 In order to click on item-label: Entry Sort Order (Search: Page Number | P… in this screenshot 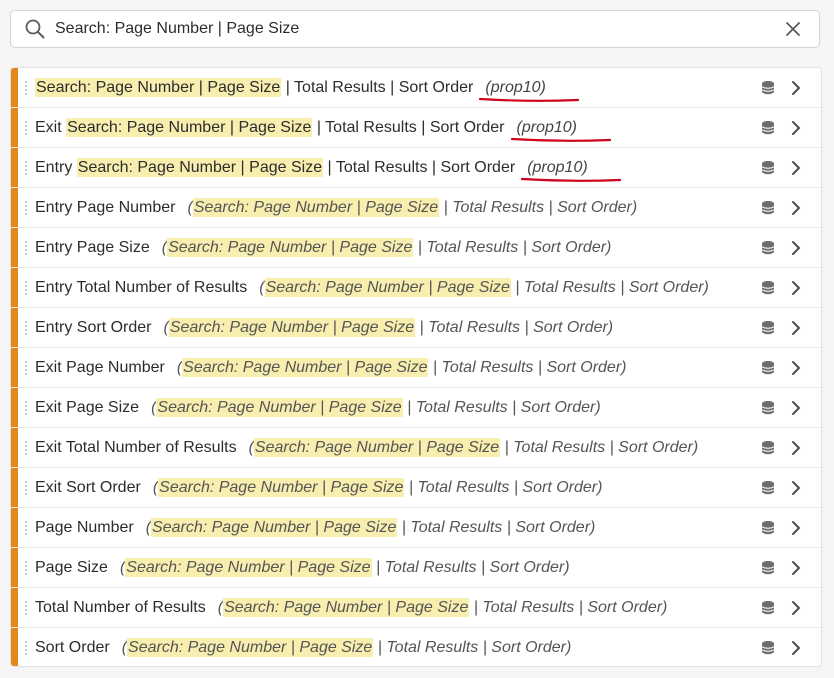, I will do `click(324, 328)`.